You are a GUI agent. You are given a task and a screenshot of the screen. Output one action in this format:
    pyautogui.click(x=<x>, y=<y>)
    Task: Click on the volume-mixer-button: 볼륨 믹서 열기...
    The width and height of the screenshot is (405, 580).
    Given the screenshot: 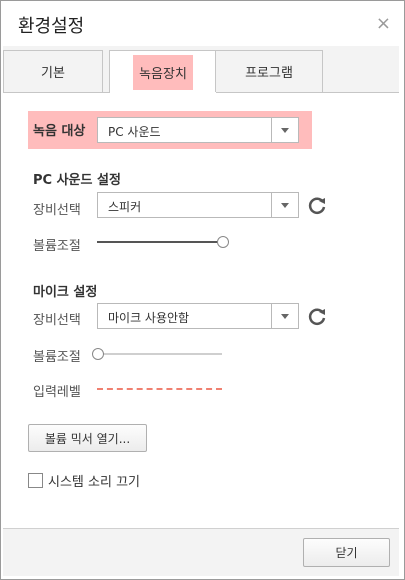 What is the action you would take?
    pyautogui.click(x=87, y=438)
    